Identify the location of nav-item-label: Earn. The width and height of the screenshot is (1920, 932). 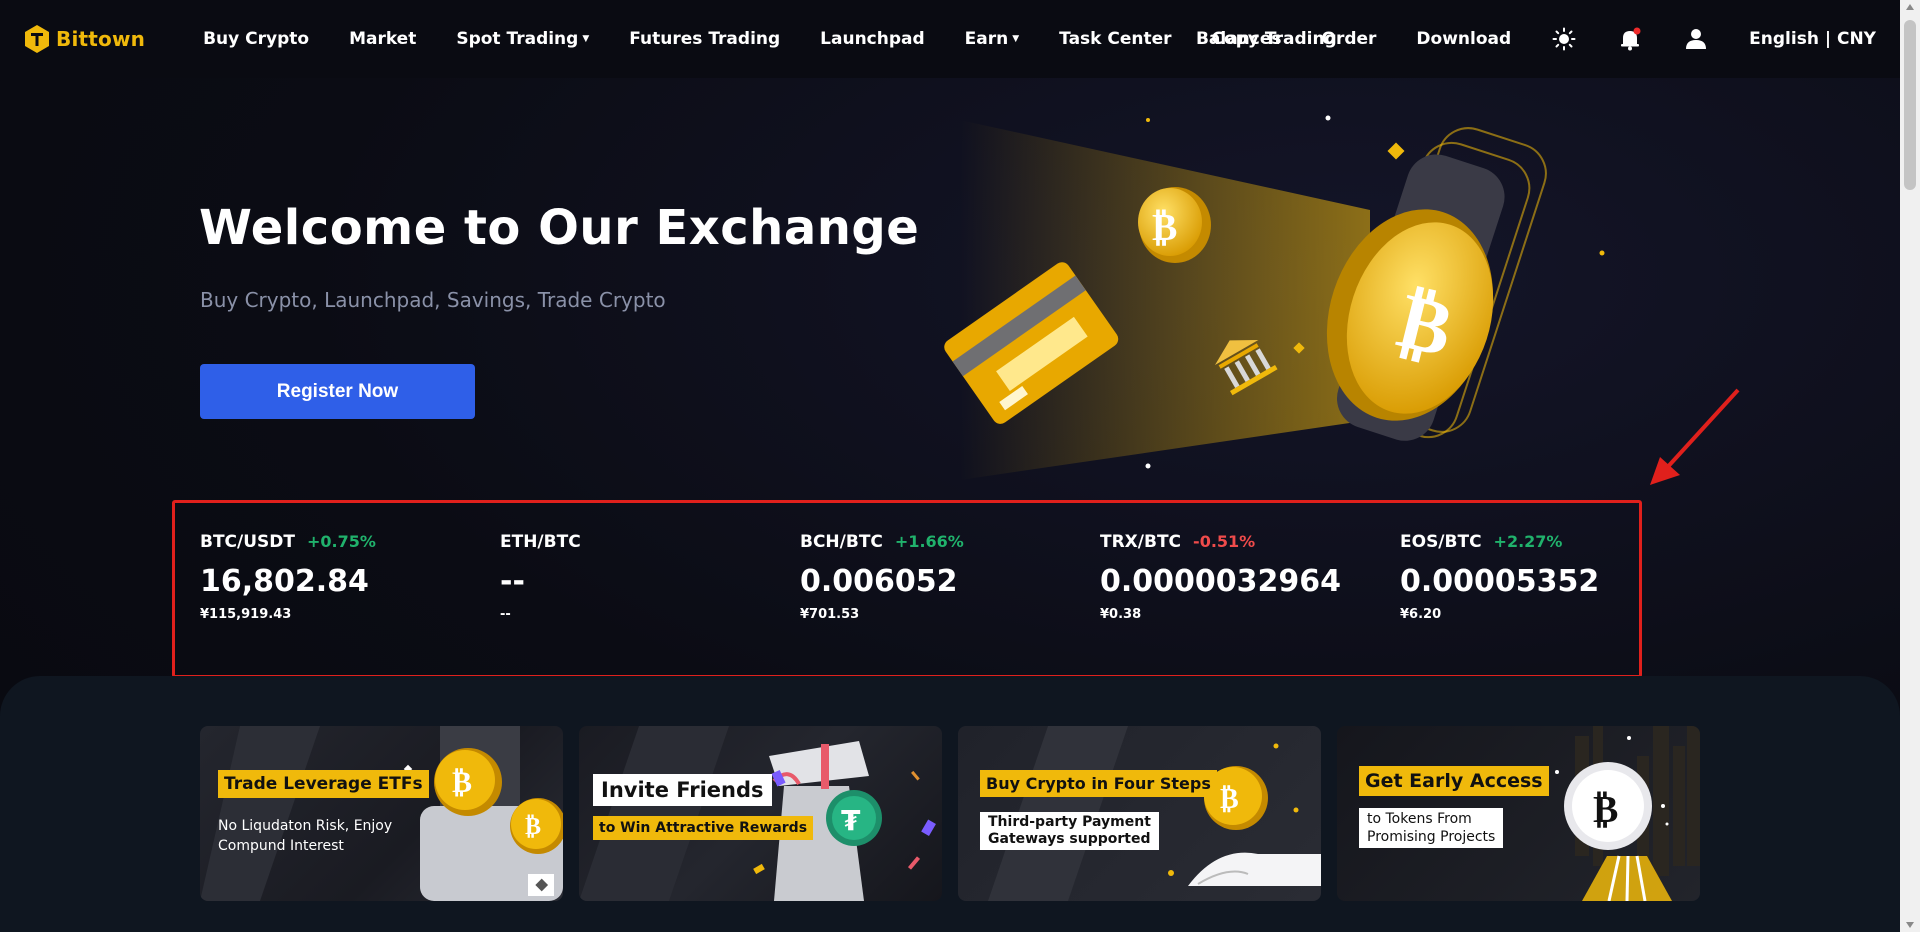
(986, 39).